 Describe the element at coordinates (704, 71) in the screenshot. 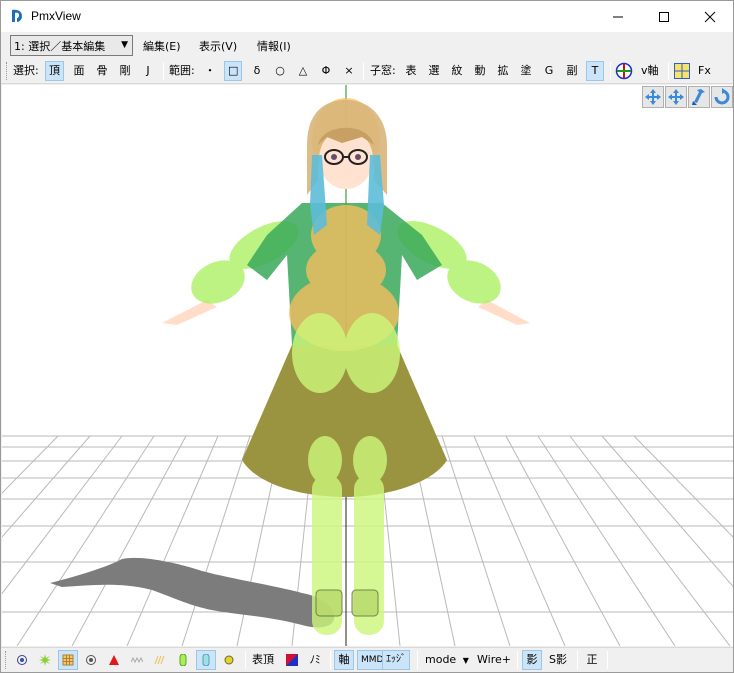

I see `fx-button: Fx` at that location.